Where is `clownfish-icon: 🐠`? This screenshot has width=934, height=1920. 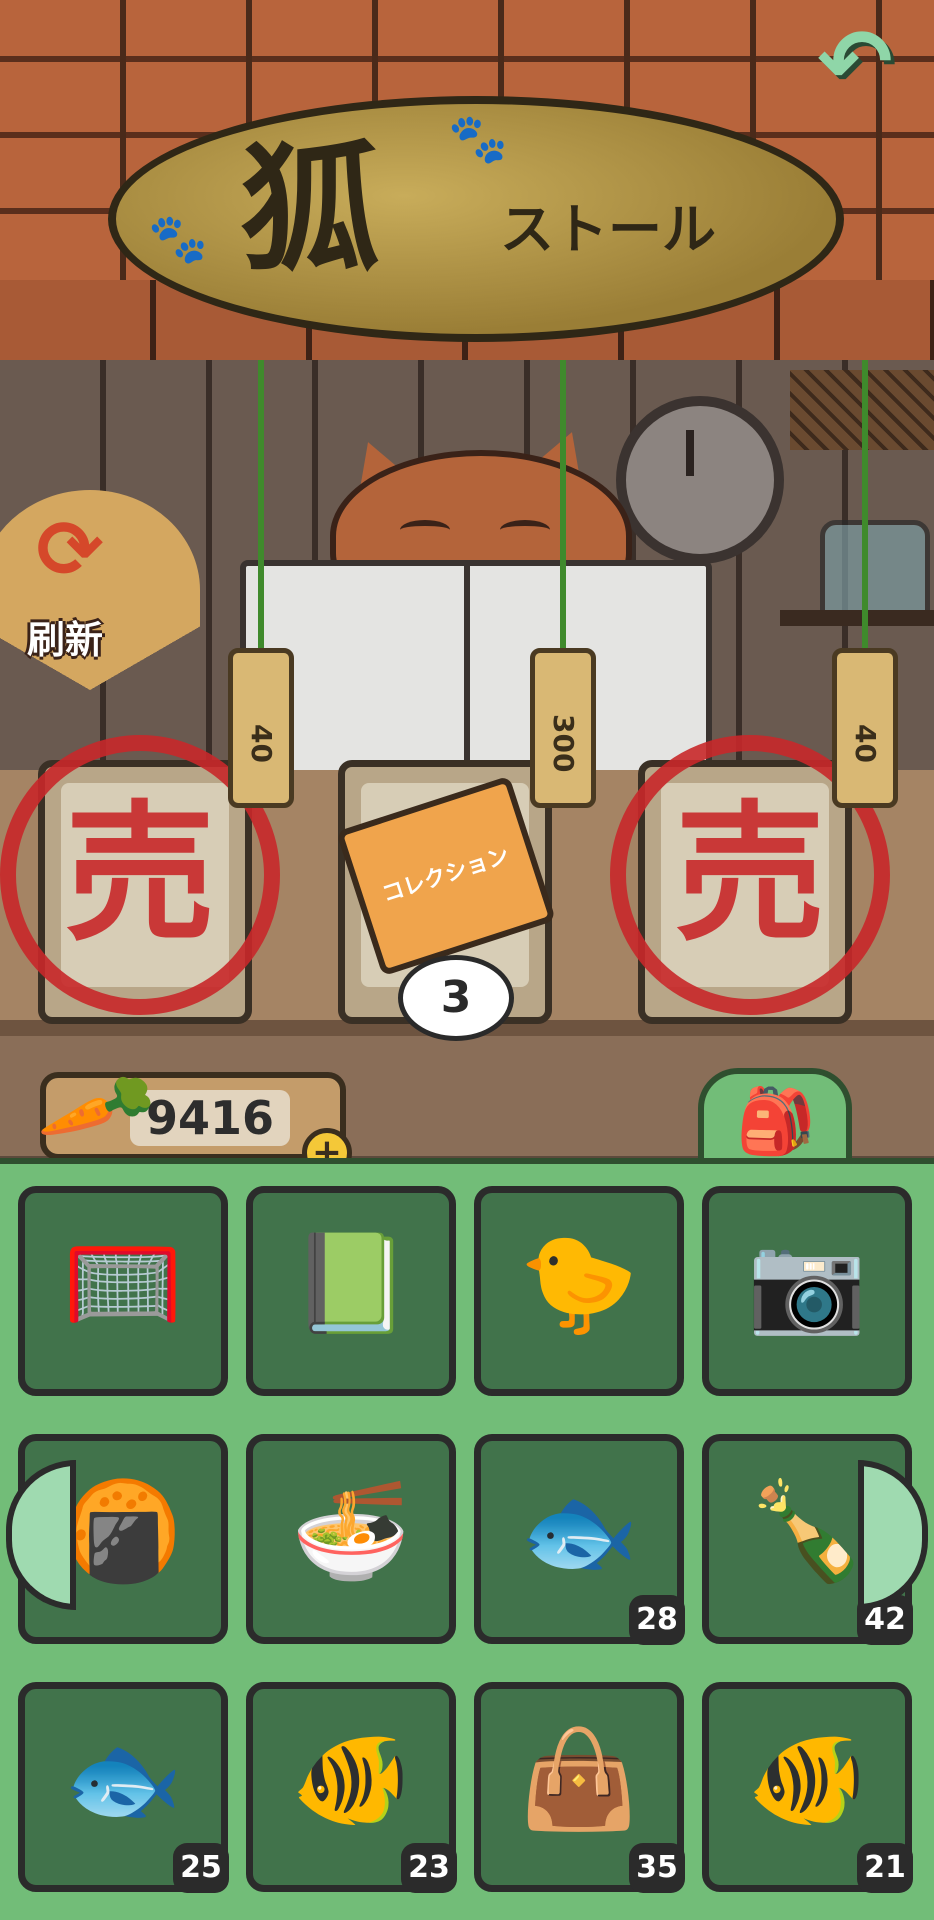
clownfish-icon: 🐠 is located at coordinates (807, 1779).